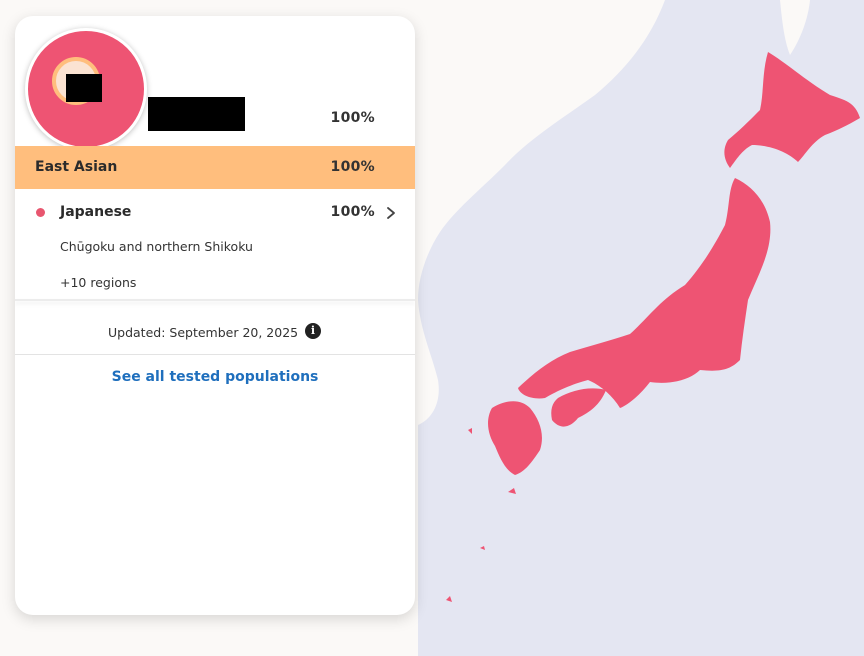 The height and width of the screenshot is (656, 864). I want to click on more-regions-link: +10 regions, so click(98, 282).